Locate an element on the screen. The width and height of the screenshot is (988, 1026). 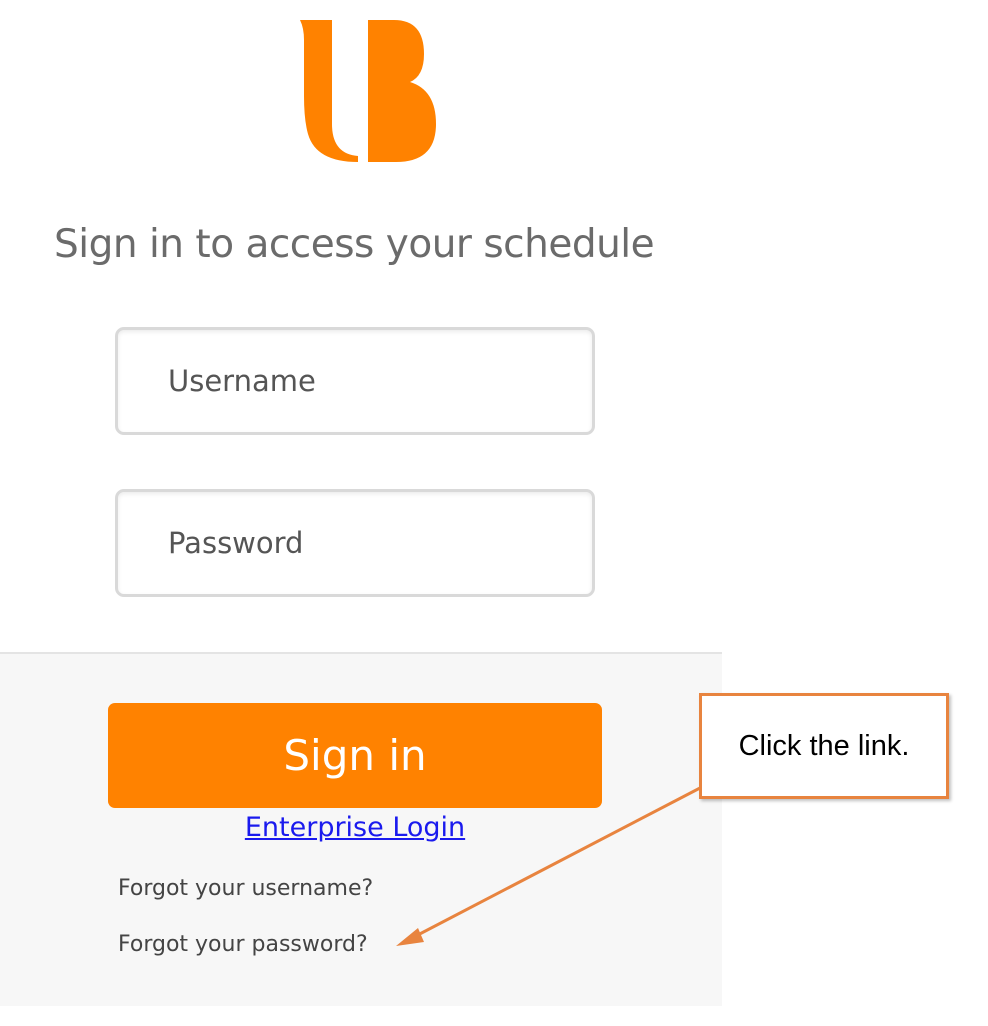
callout-text: Click the link. is located at coordinates (824, 745).